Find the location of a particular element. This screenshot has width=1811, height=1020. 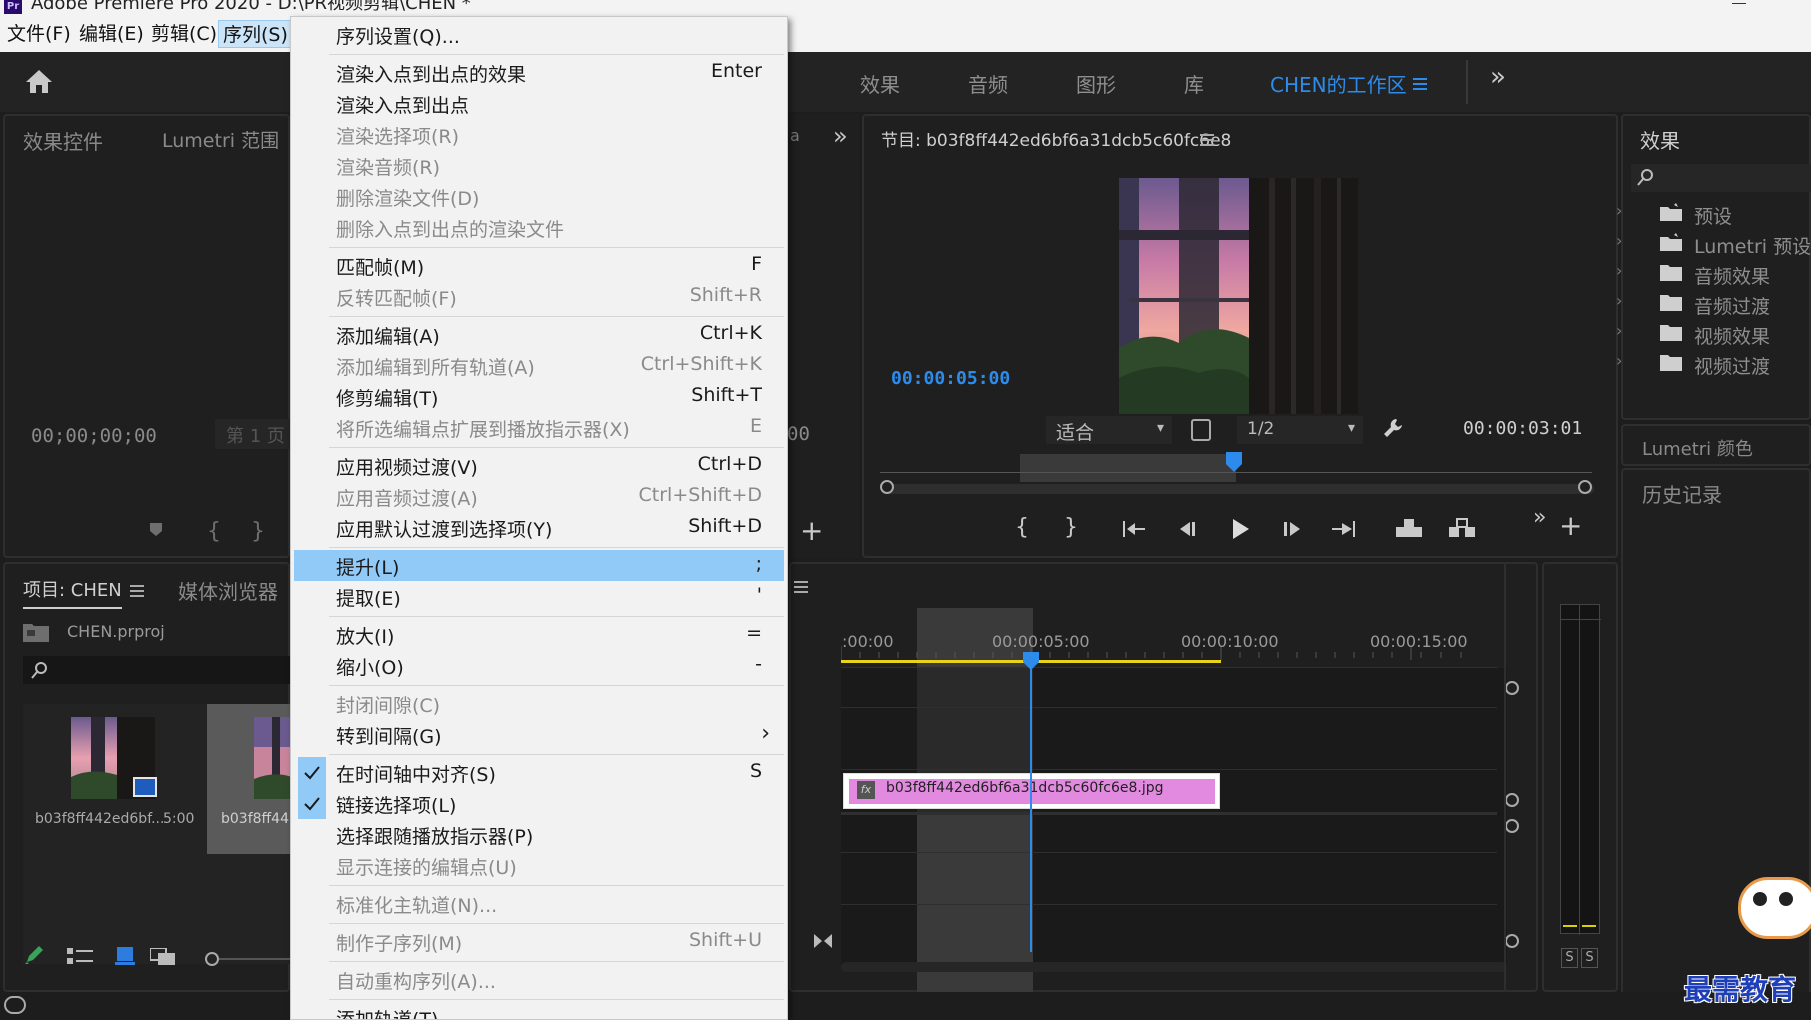

menu-item-selection-follows-playhead: 选择跟随播放指示器(P) is located at coordinates (539, 834).